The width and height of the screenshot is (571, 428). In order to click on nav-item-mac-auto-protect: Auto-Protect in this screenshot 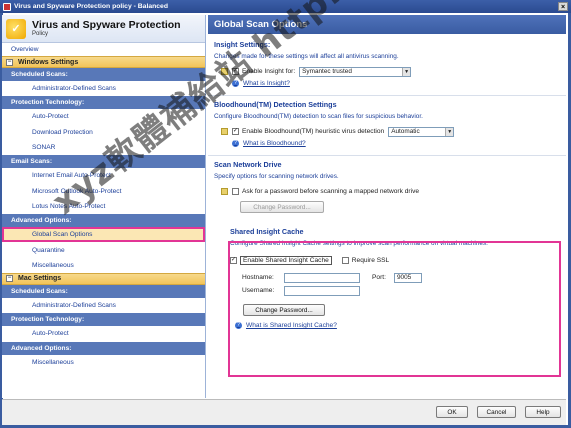, I will do `click(103, 333)`.